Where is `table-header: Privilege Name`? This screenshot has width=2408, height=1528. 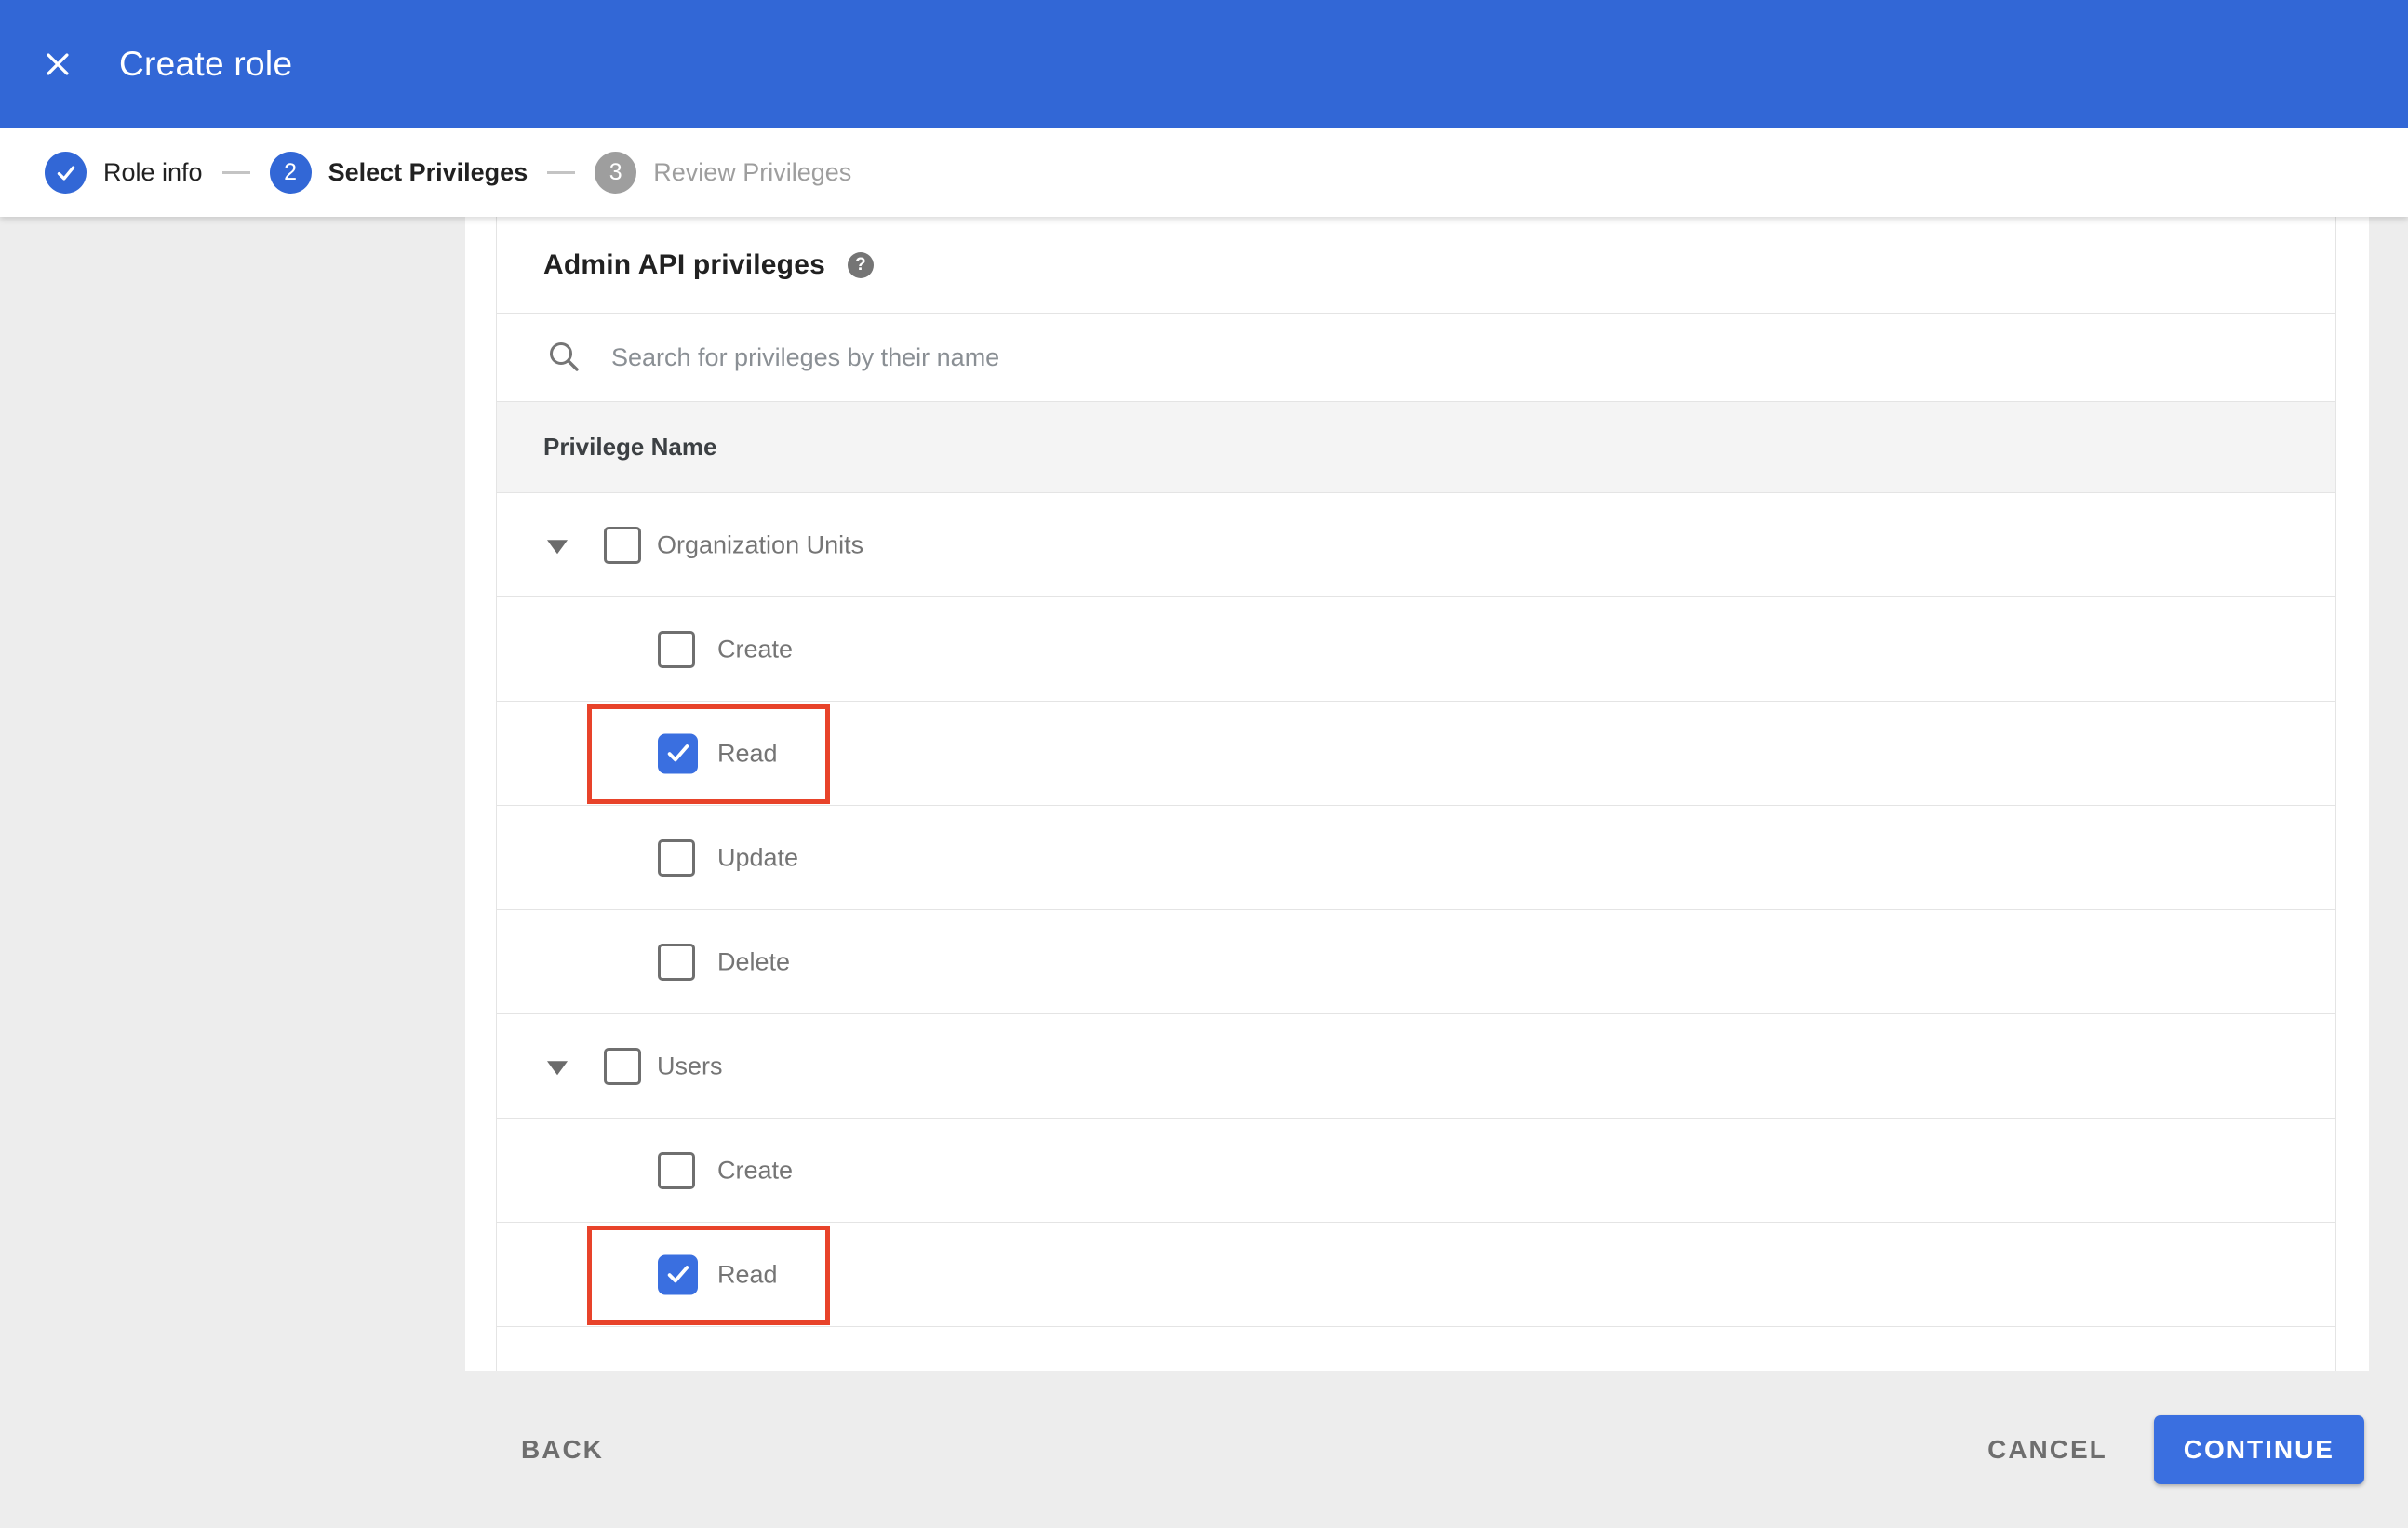
table-header: Privilege Name is located at coordinates (1416, 447).